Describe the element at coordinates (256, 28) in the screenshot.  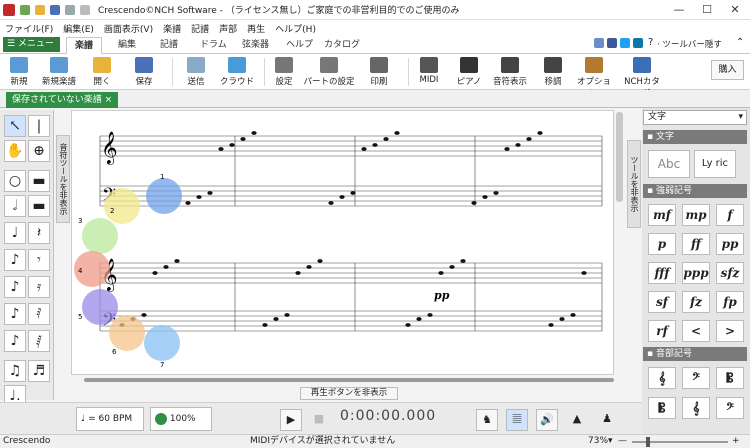
I see `menu-play: 再生` at that location.